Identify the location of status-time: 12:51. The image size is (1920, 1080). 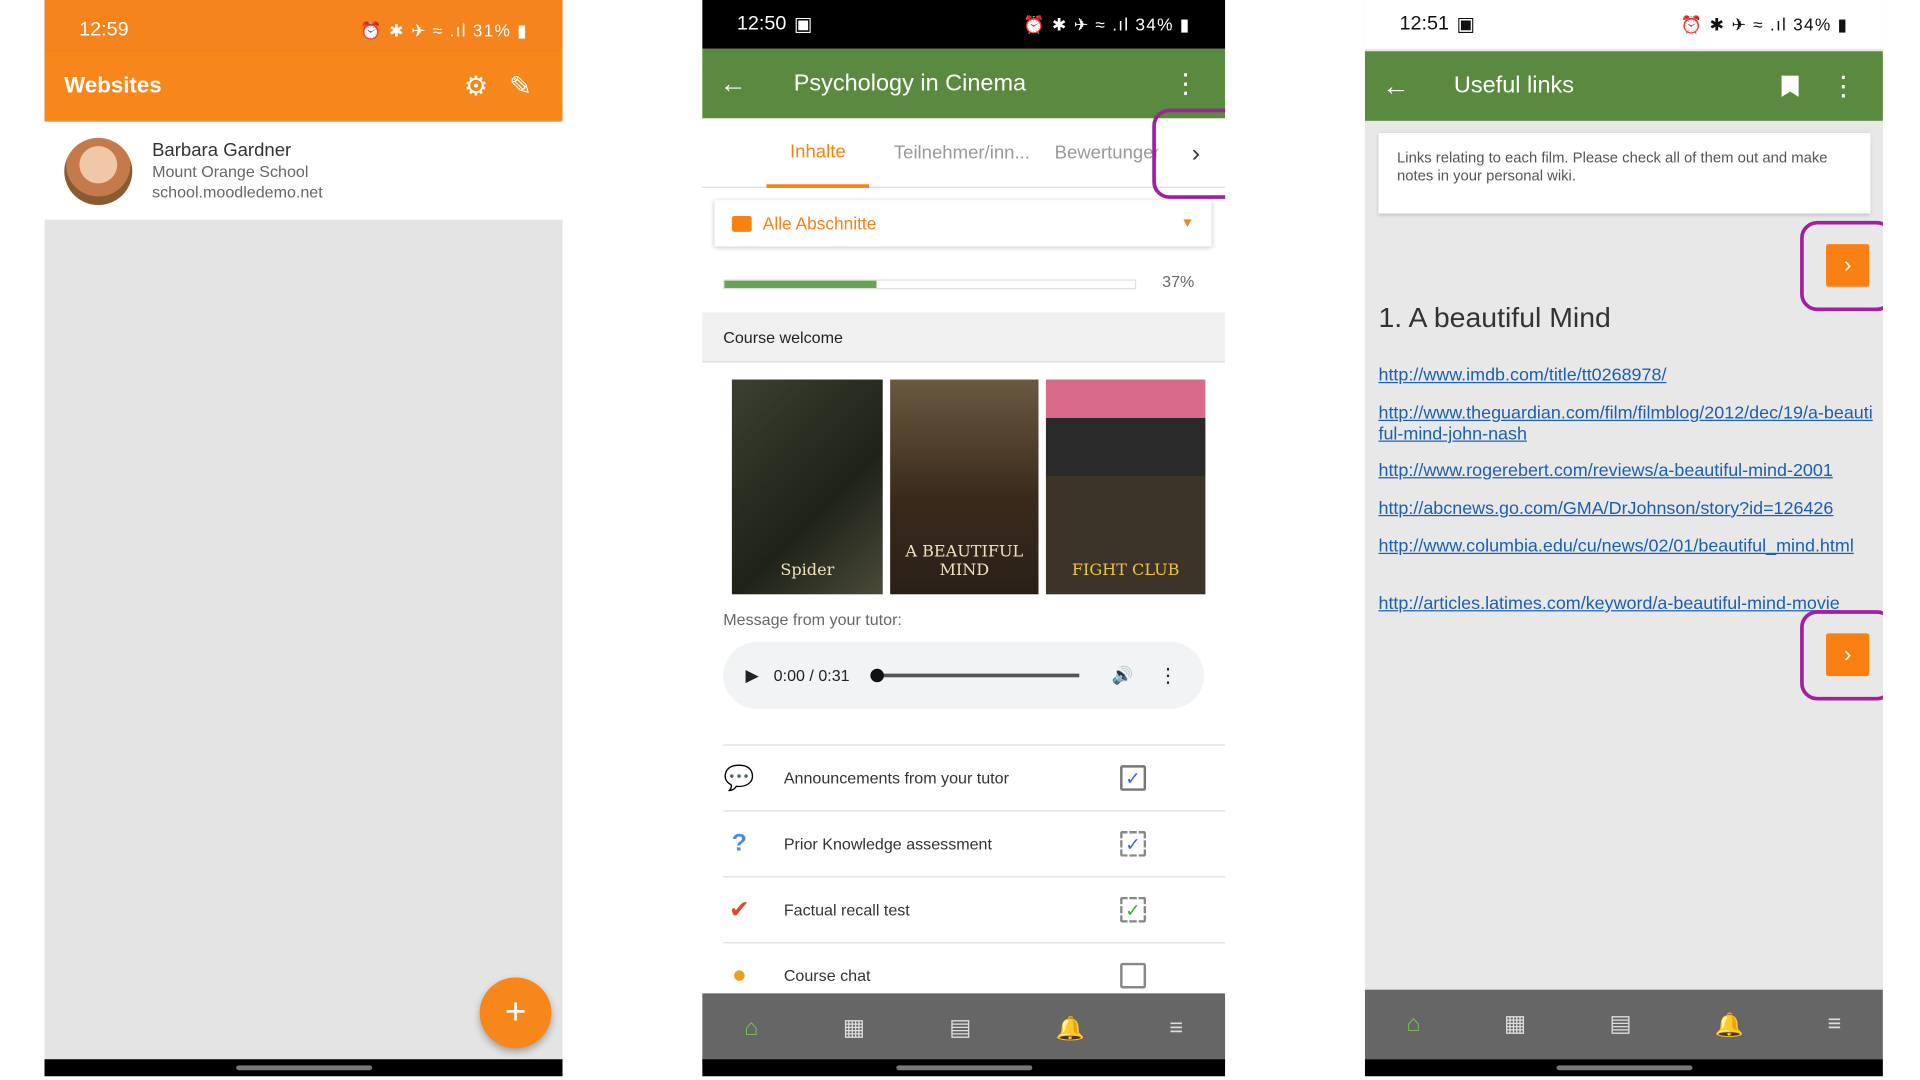
(1424, 24).